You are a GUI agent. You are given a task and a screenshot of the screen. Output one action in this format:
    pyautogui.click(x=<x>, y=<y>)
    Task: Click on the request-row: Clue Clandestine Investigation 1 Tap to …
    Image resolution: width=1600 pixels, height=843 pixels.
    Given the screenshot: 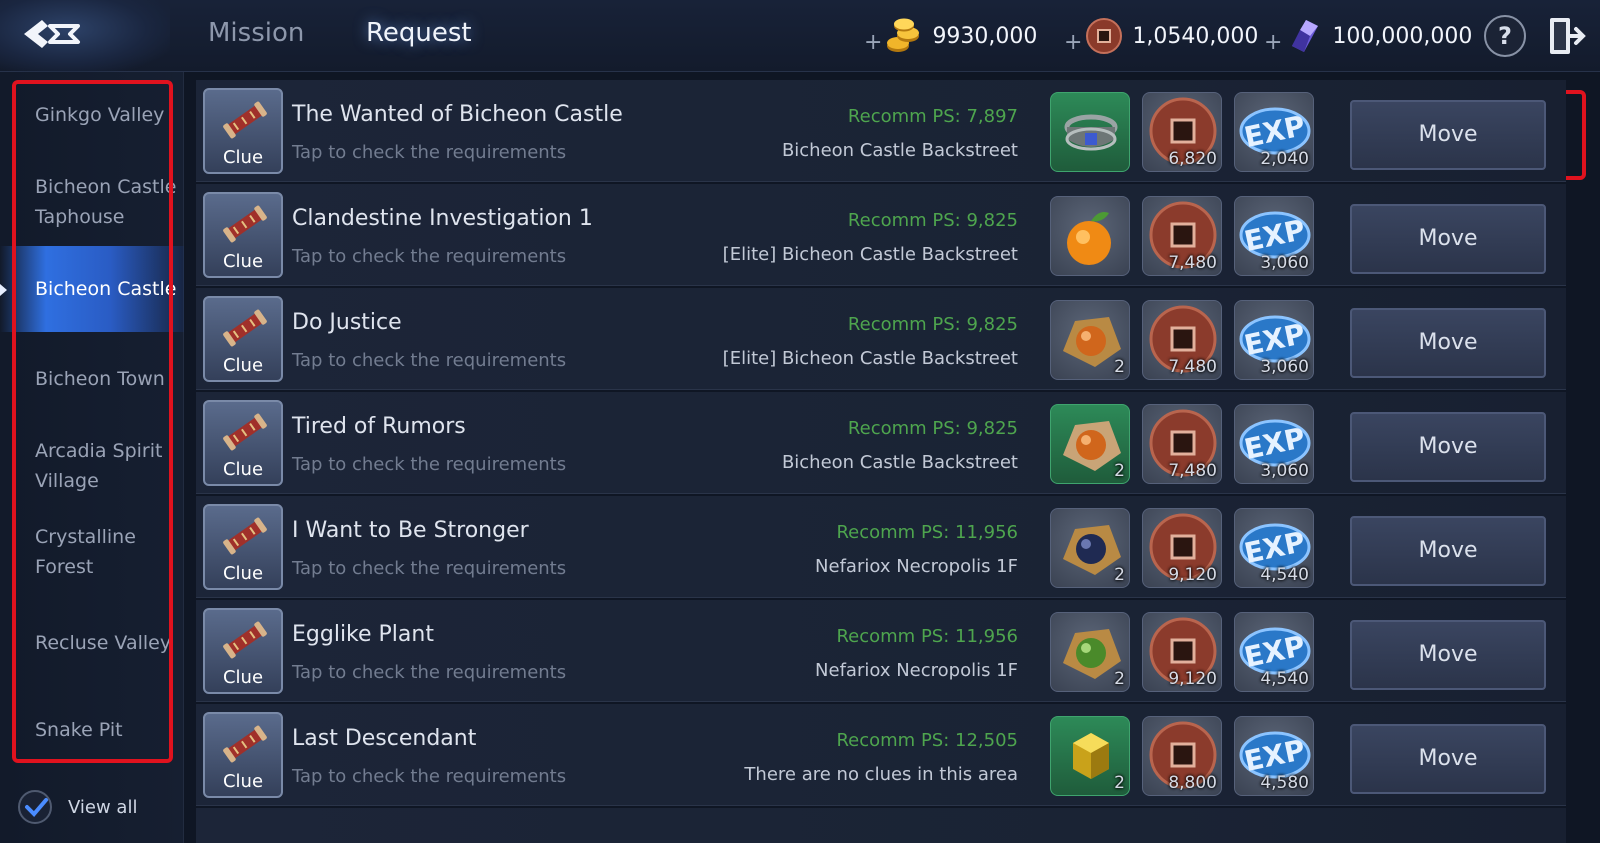 What is the action you would take?
    pyautogui.click(x=881, y=235)
    